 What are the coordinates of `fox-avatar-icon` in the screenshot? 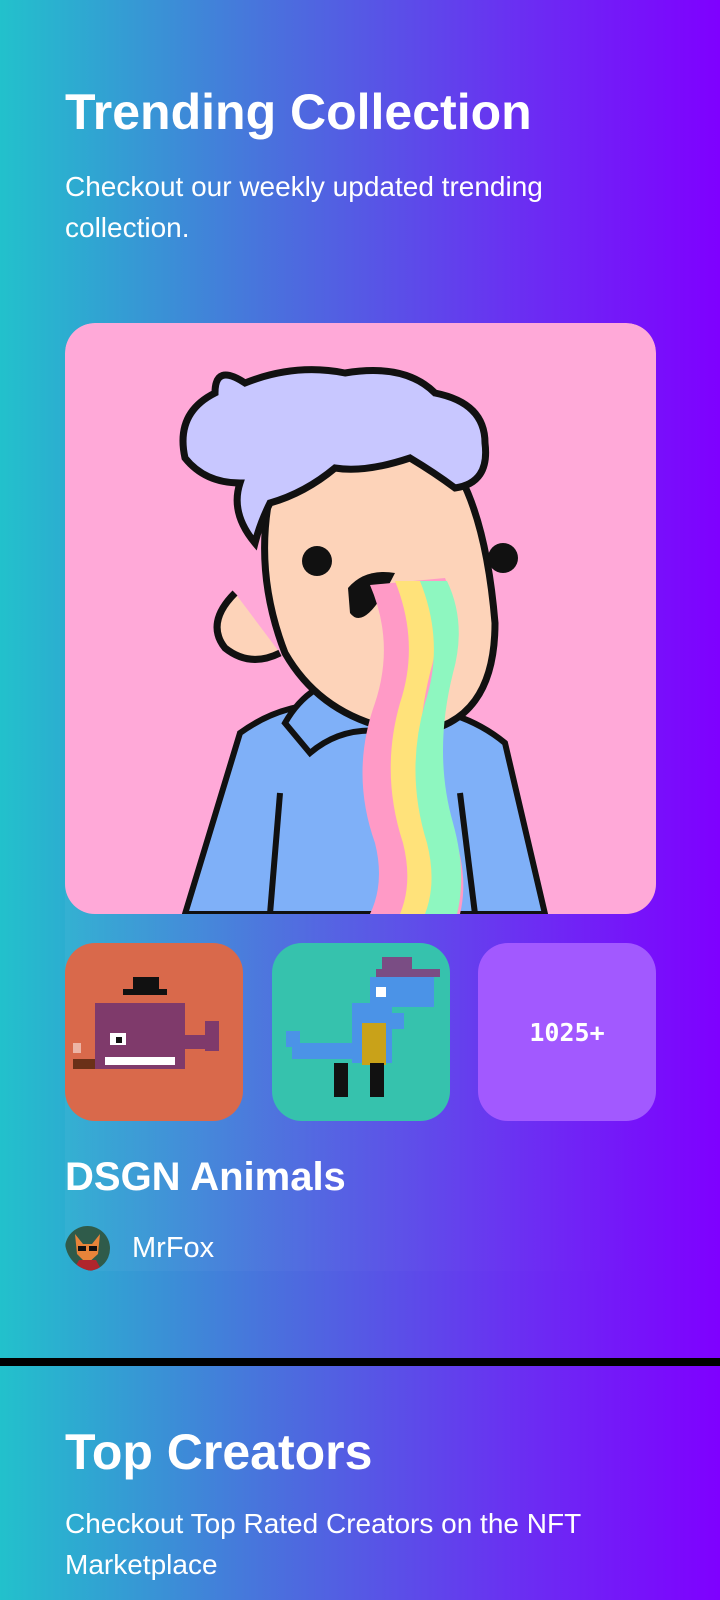 It's located at (87, 1248).